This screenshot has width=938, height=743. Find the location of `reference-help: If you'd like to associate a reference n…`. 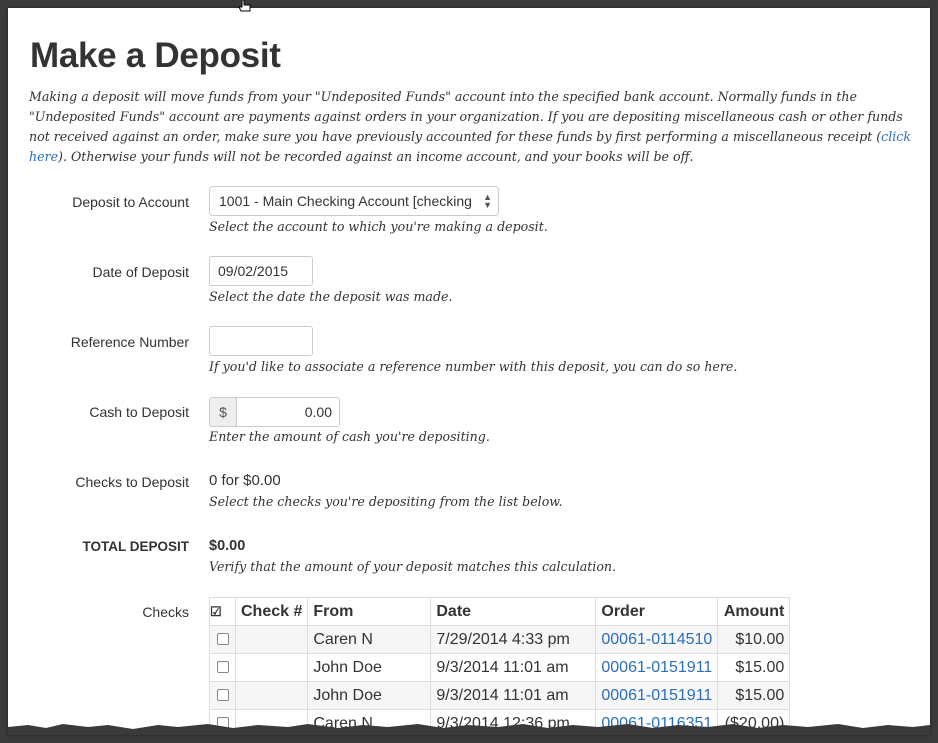

reference-help: If you'd like to associate a reference n… is located at coordinates (473, 366).